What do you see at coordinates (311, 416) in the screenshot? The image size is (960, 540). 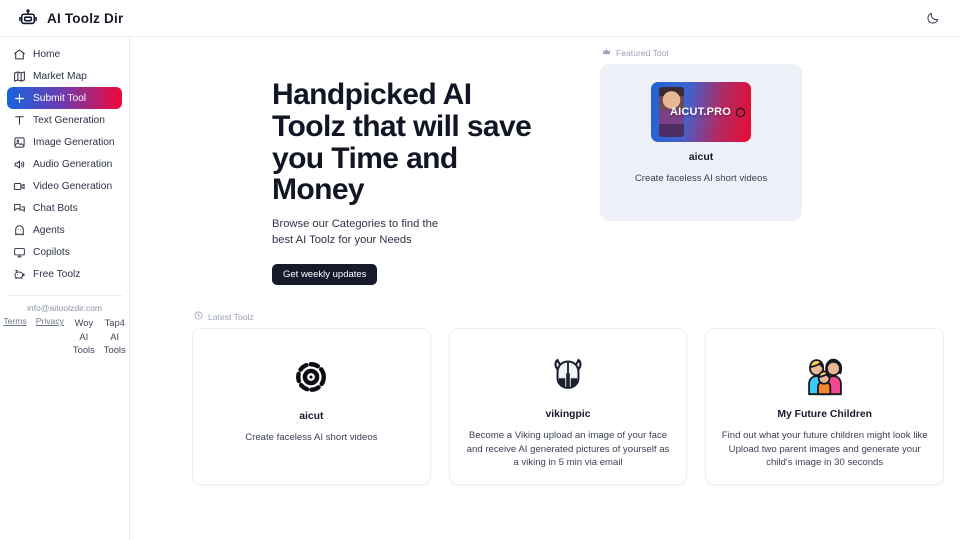 I see `tool-card-name: aicut` at bounding box center [311, 416].